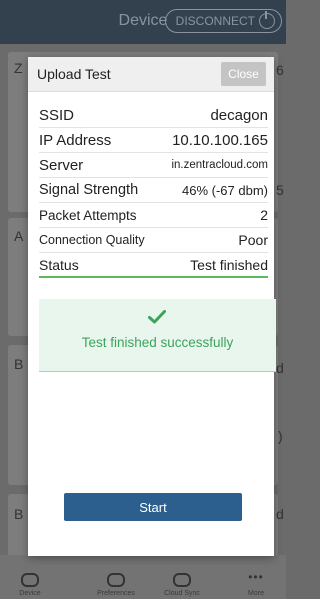  What do you see at coordinates (280, 436) in the screenshot?
I see `background-text: )` at bounding box center [280, 436].